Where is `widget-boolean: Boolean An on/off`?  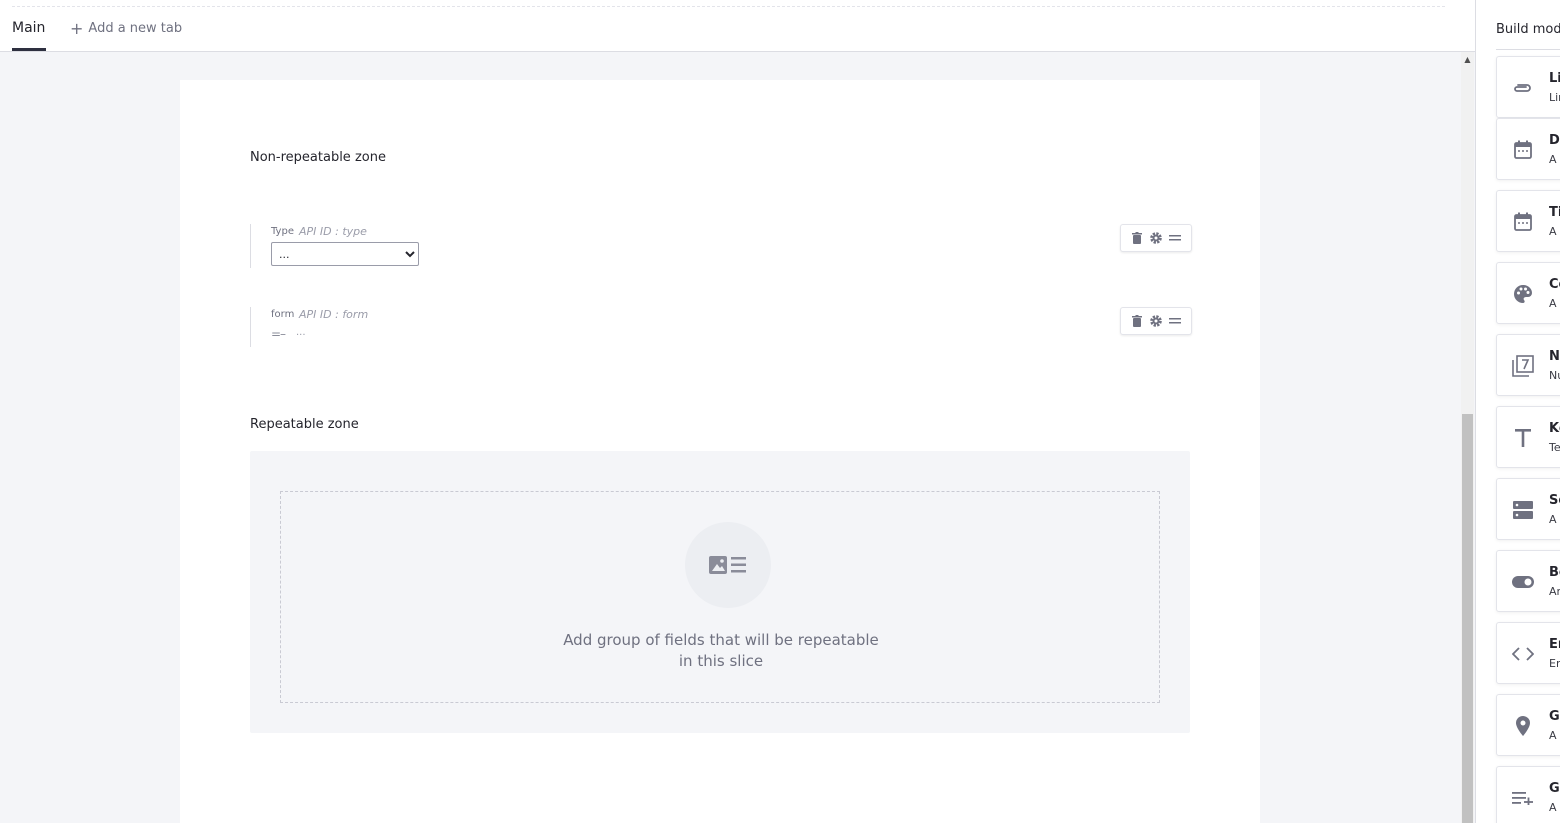
widget-boolean: Boolean An on/off is located at coordinates (1528, 581).